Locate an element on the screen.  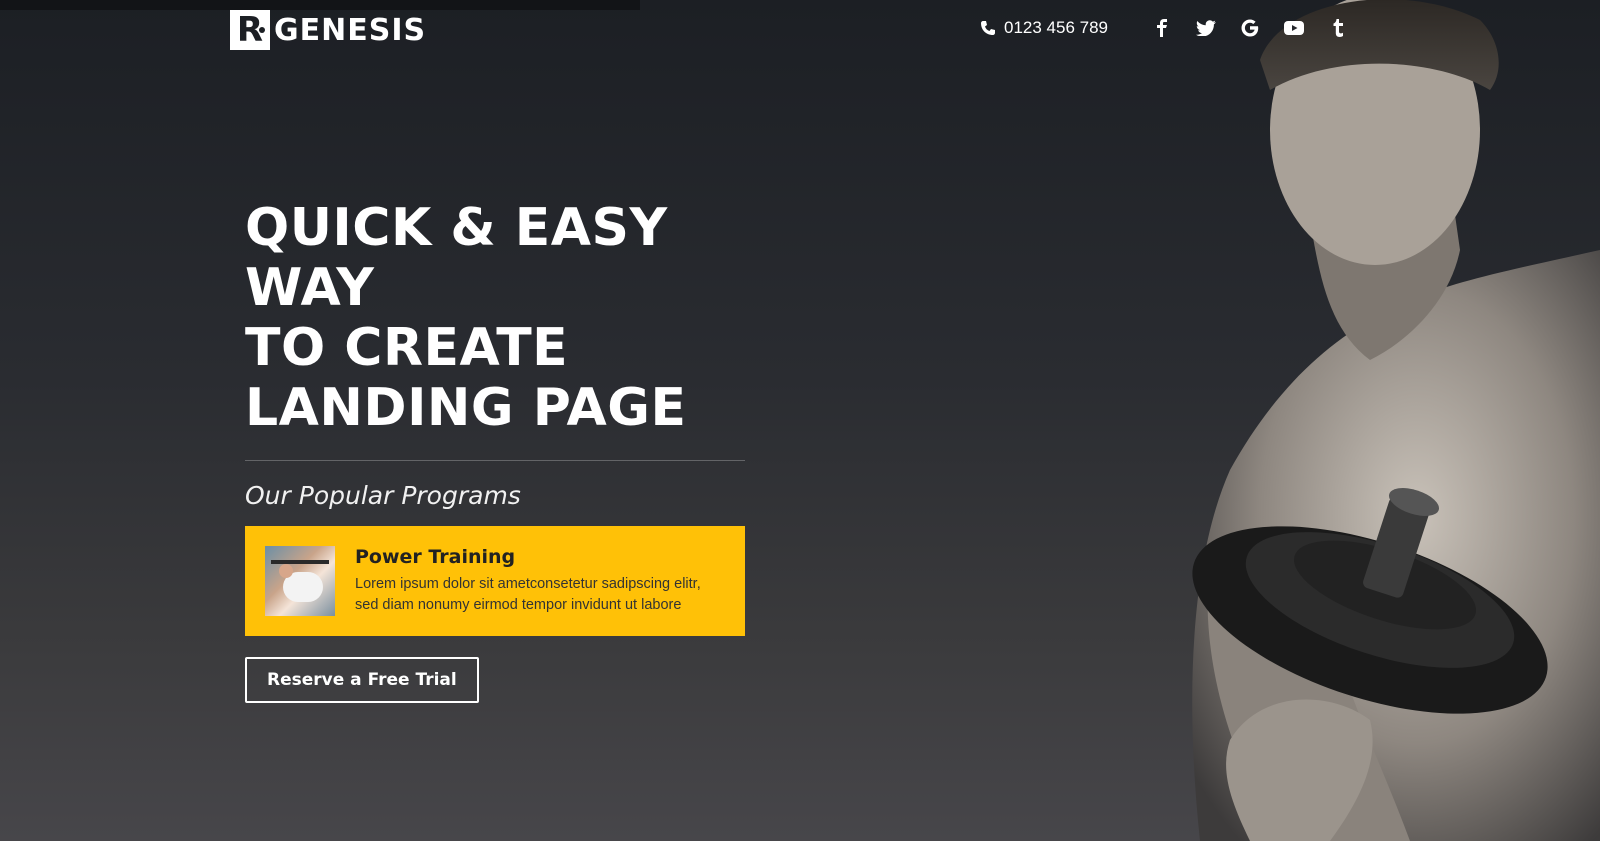
site-logo: R GENESIS is located at coordinates (328, 30).